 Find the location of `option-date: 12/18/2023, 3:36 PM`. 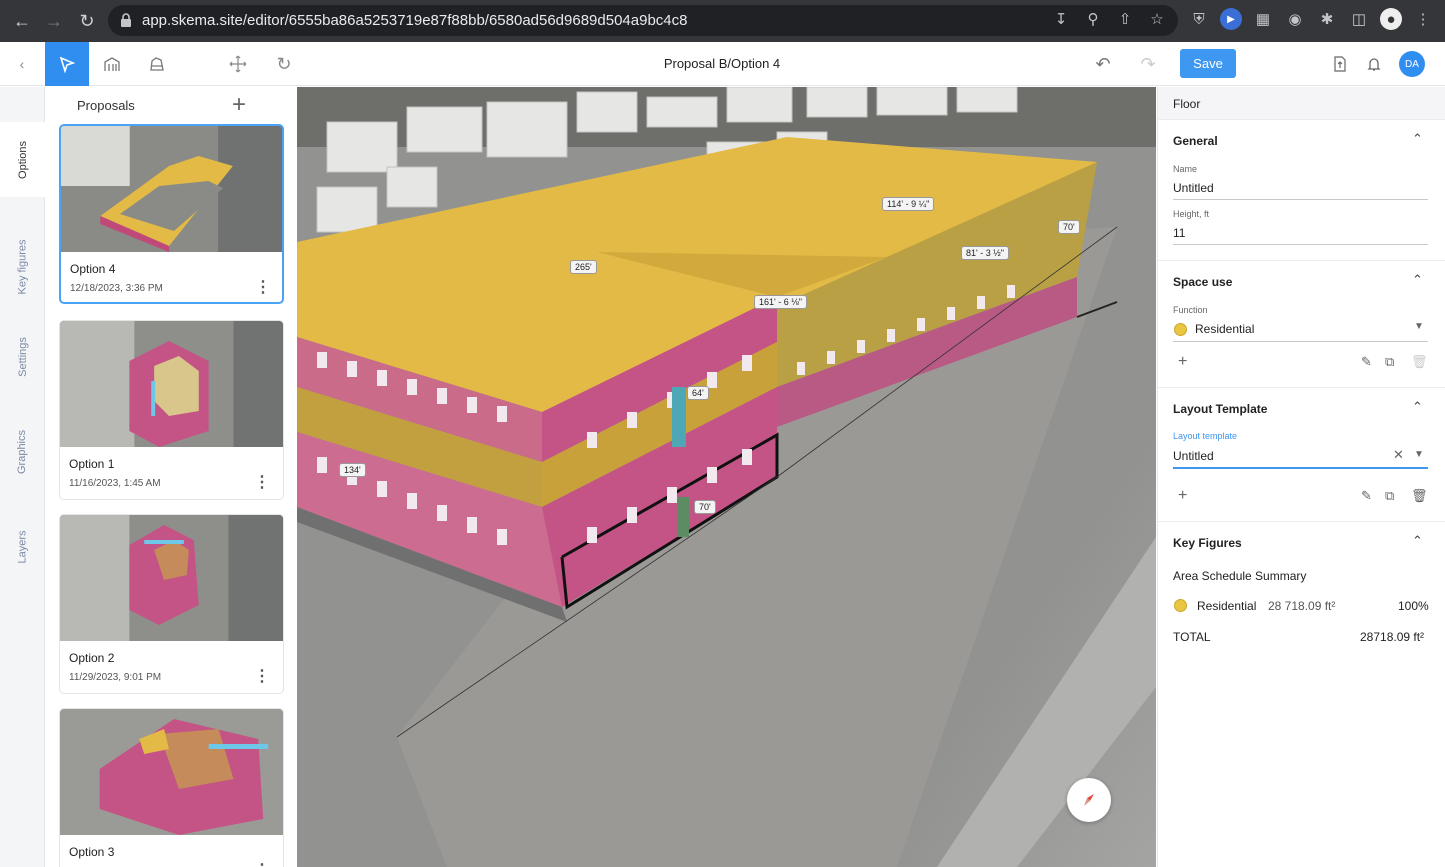

option-date: 12/18/2023, 3:36 PM is located at coordinates (116, 288).